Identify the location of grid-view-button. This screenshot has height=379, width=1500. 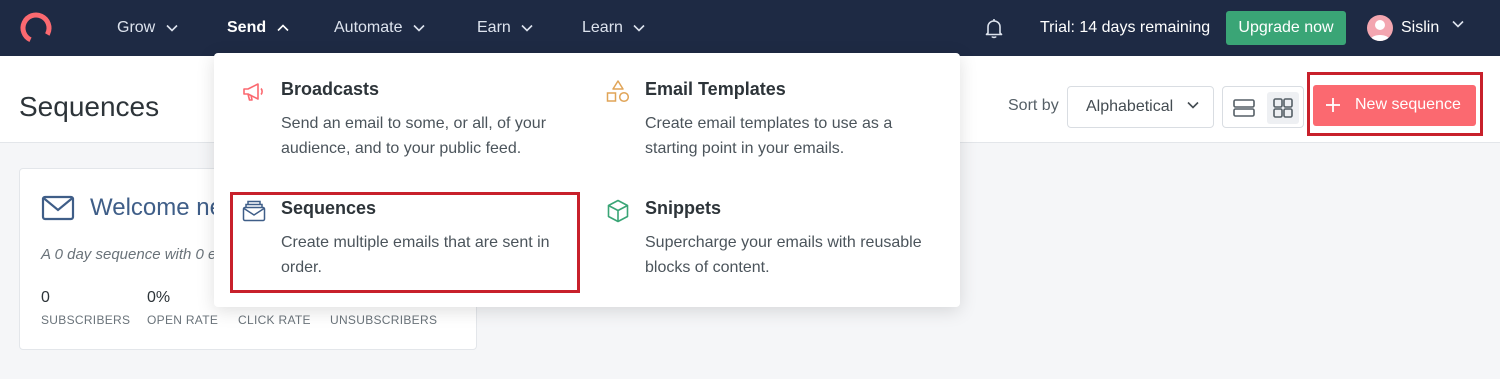
(1283, 108).